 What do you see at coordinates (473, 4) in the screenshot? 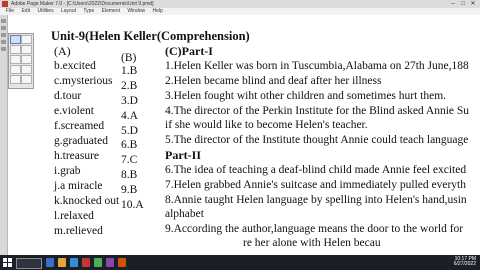
I see `close-icon: ✕` at bounding box center [473, 4].